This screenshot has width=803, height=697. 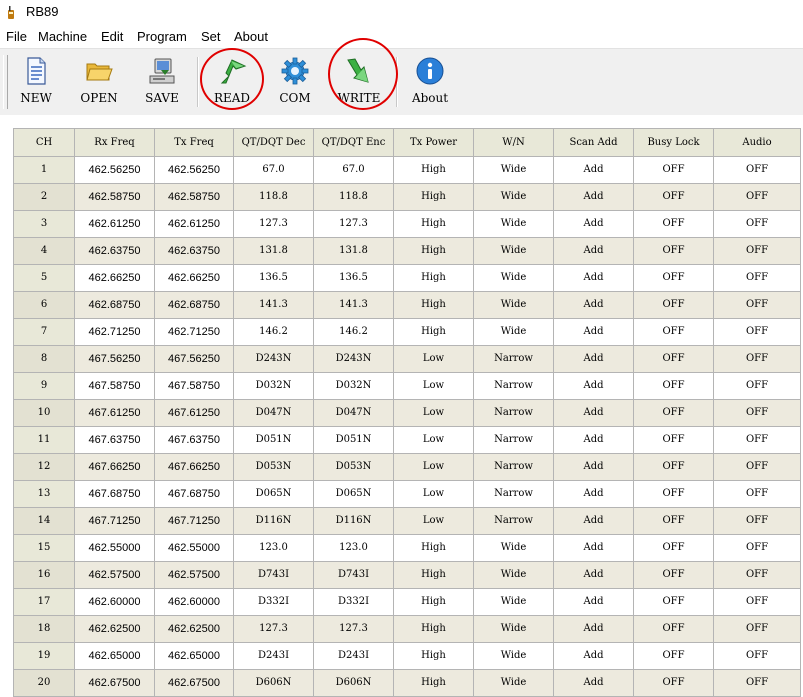 What do you see at coordinates (44, 575) in the screenshot?
I see `cell-ch: 16` at bounding box center [44, 575].